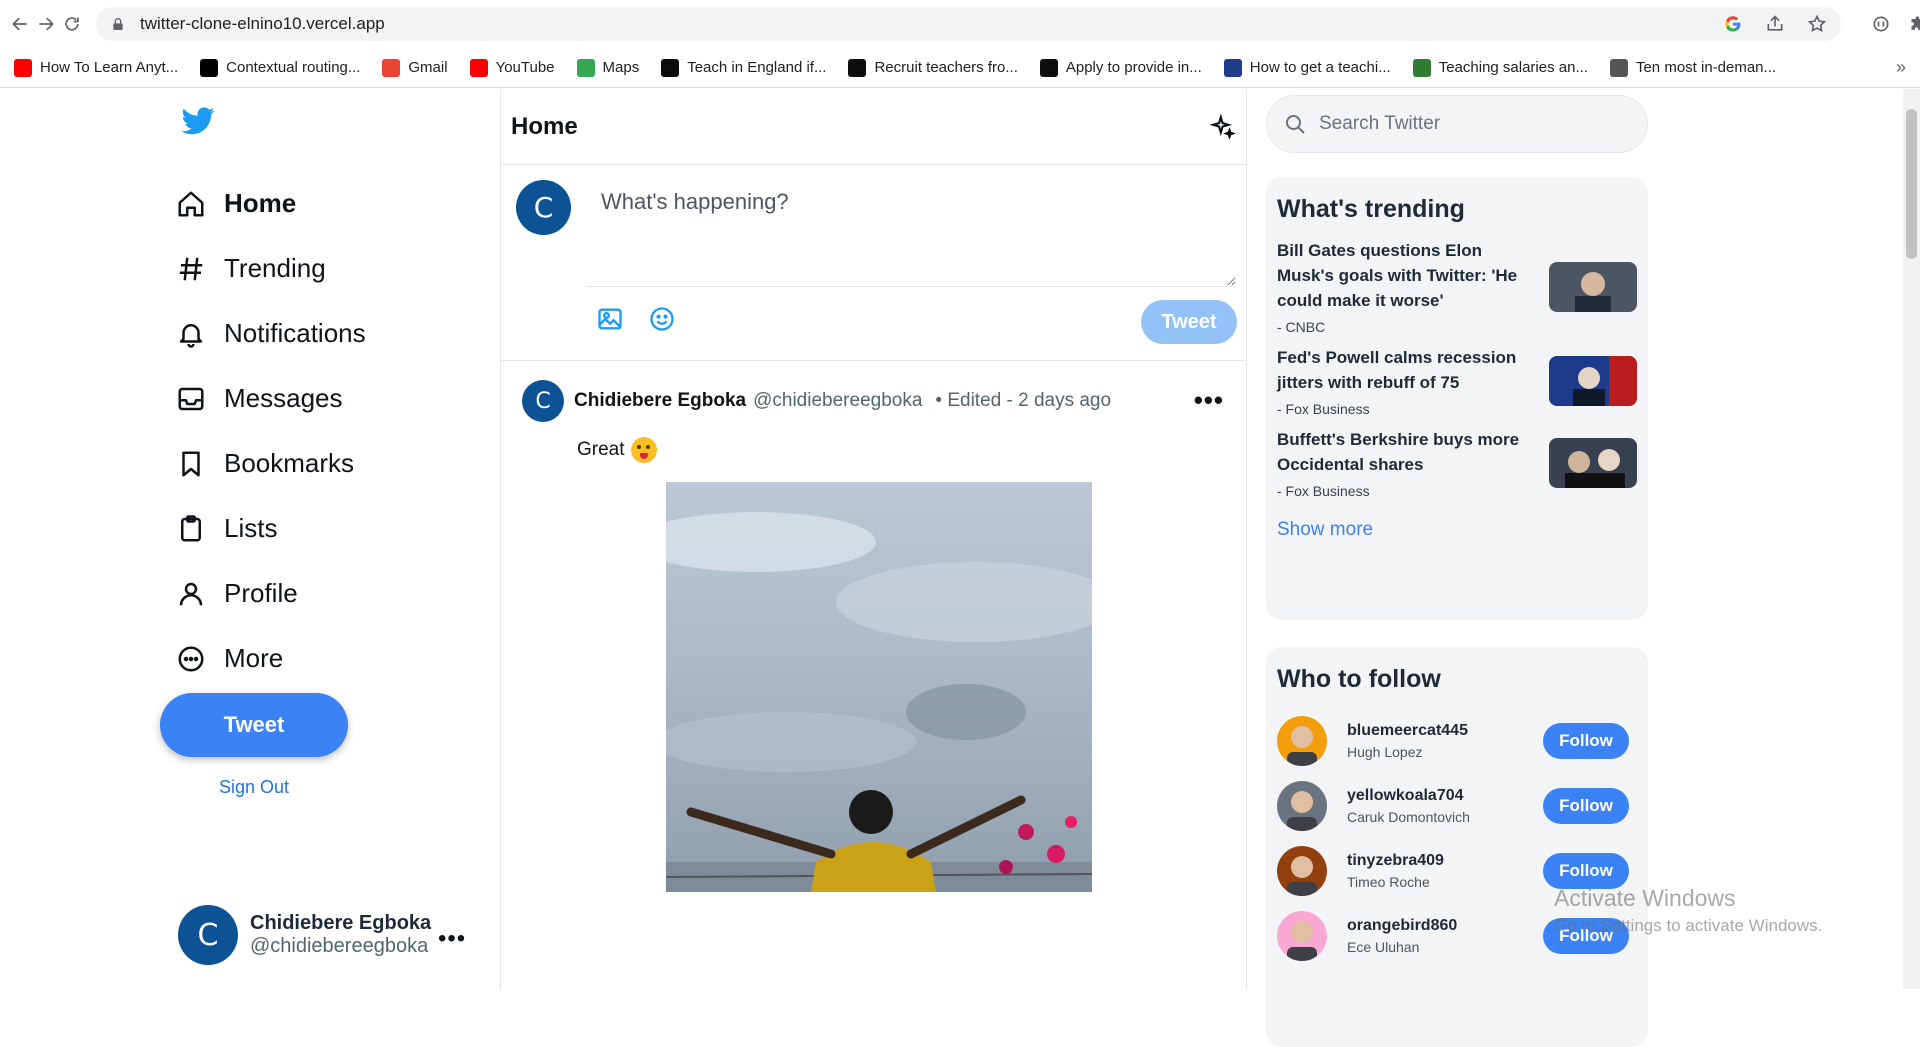  I want to click on follow-username: orangebird860, so click(1402, 925).